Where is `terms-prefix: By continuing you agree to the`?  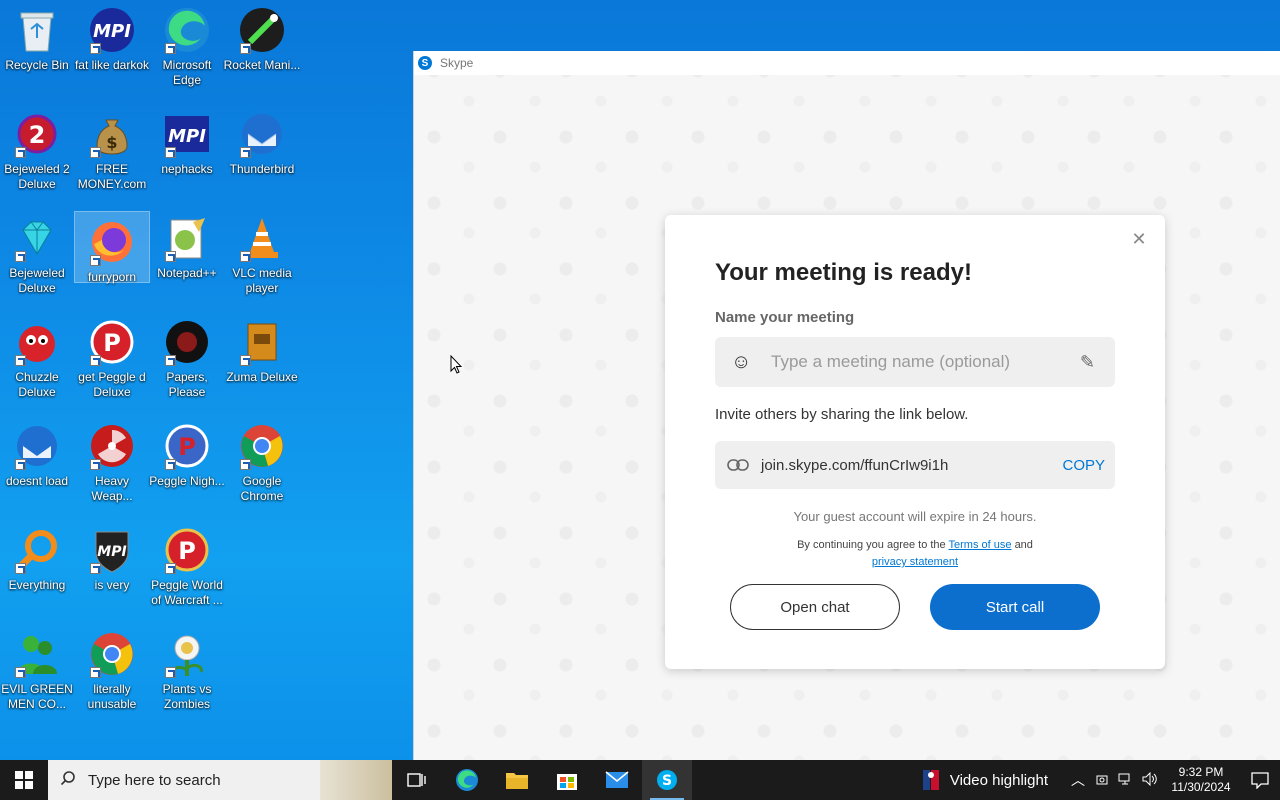
terms-prefix: By continuing you agree to the is located at coordinates (871, 545).